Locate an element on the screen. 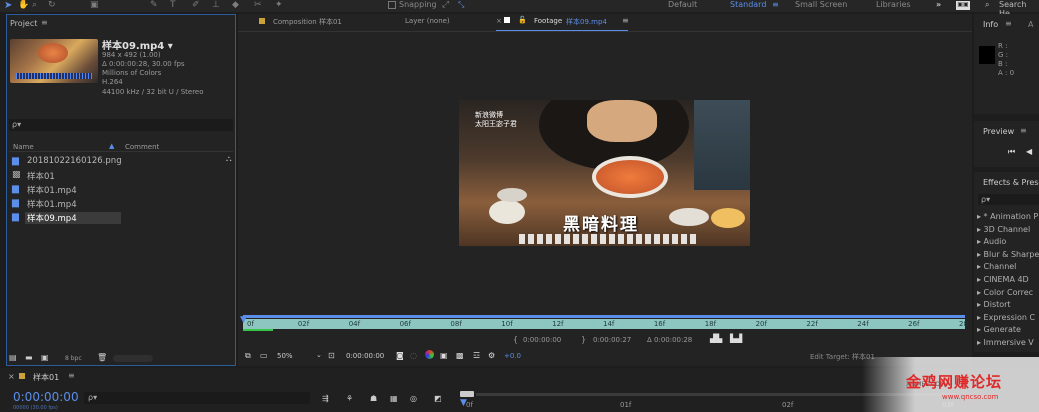 The width and height of the screenshot is (1039, 412). footage-name: 样本09.mp4 ▾ is located at coordinates (137, 44).